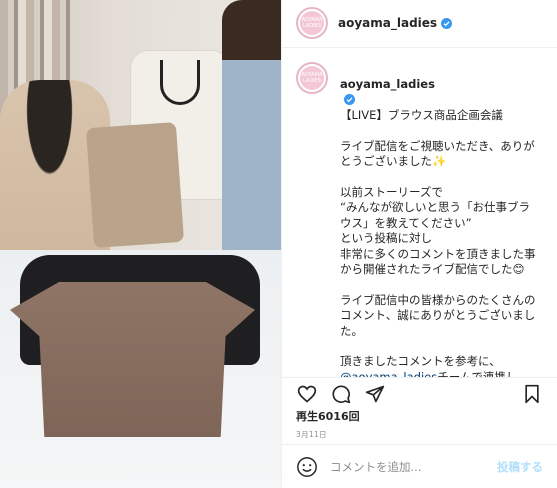 The height and width of the screenshot is (488, 557). I want to click on avatar: AOYAMA LADIES, so click(312, 23).